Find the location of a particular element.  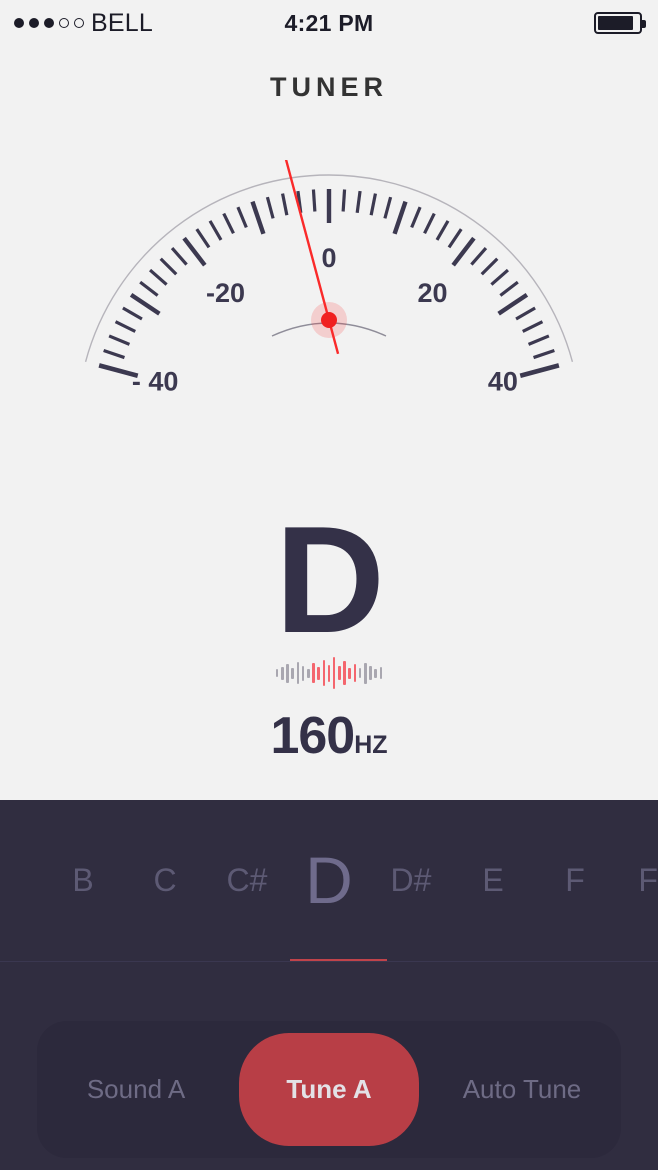

note-option-label: C# is located at coordinates (247, 879).